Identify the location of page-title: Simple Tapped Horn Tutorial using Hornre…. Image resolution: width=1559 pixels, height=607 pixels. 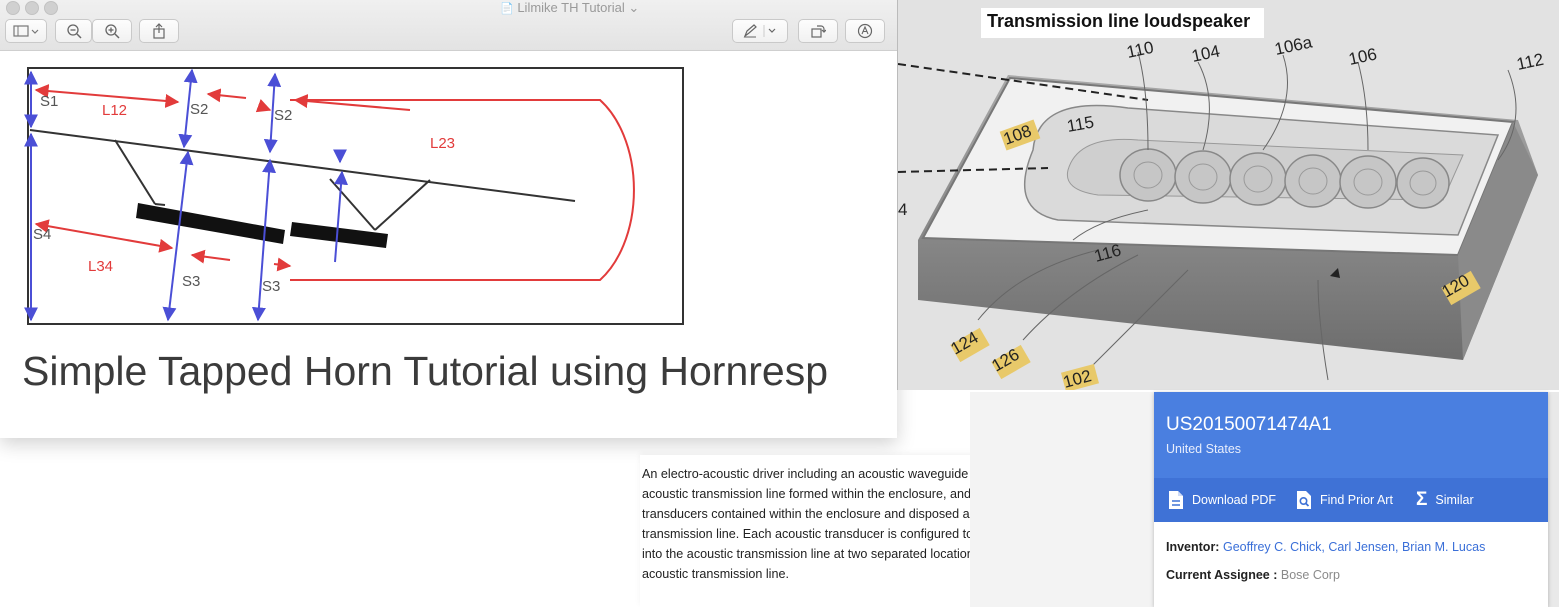
(425, 371).